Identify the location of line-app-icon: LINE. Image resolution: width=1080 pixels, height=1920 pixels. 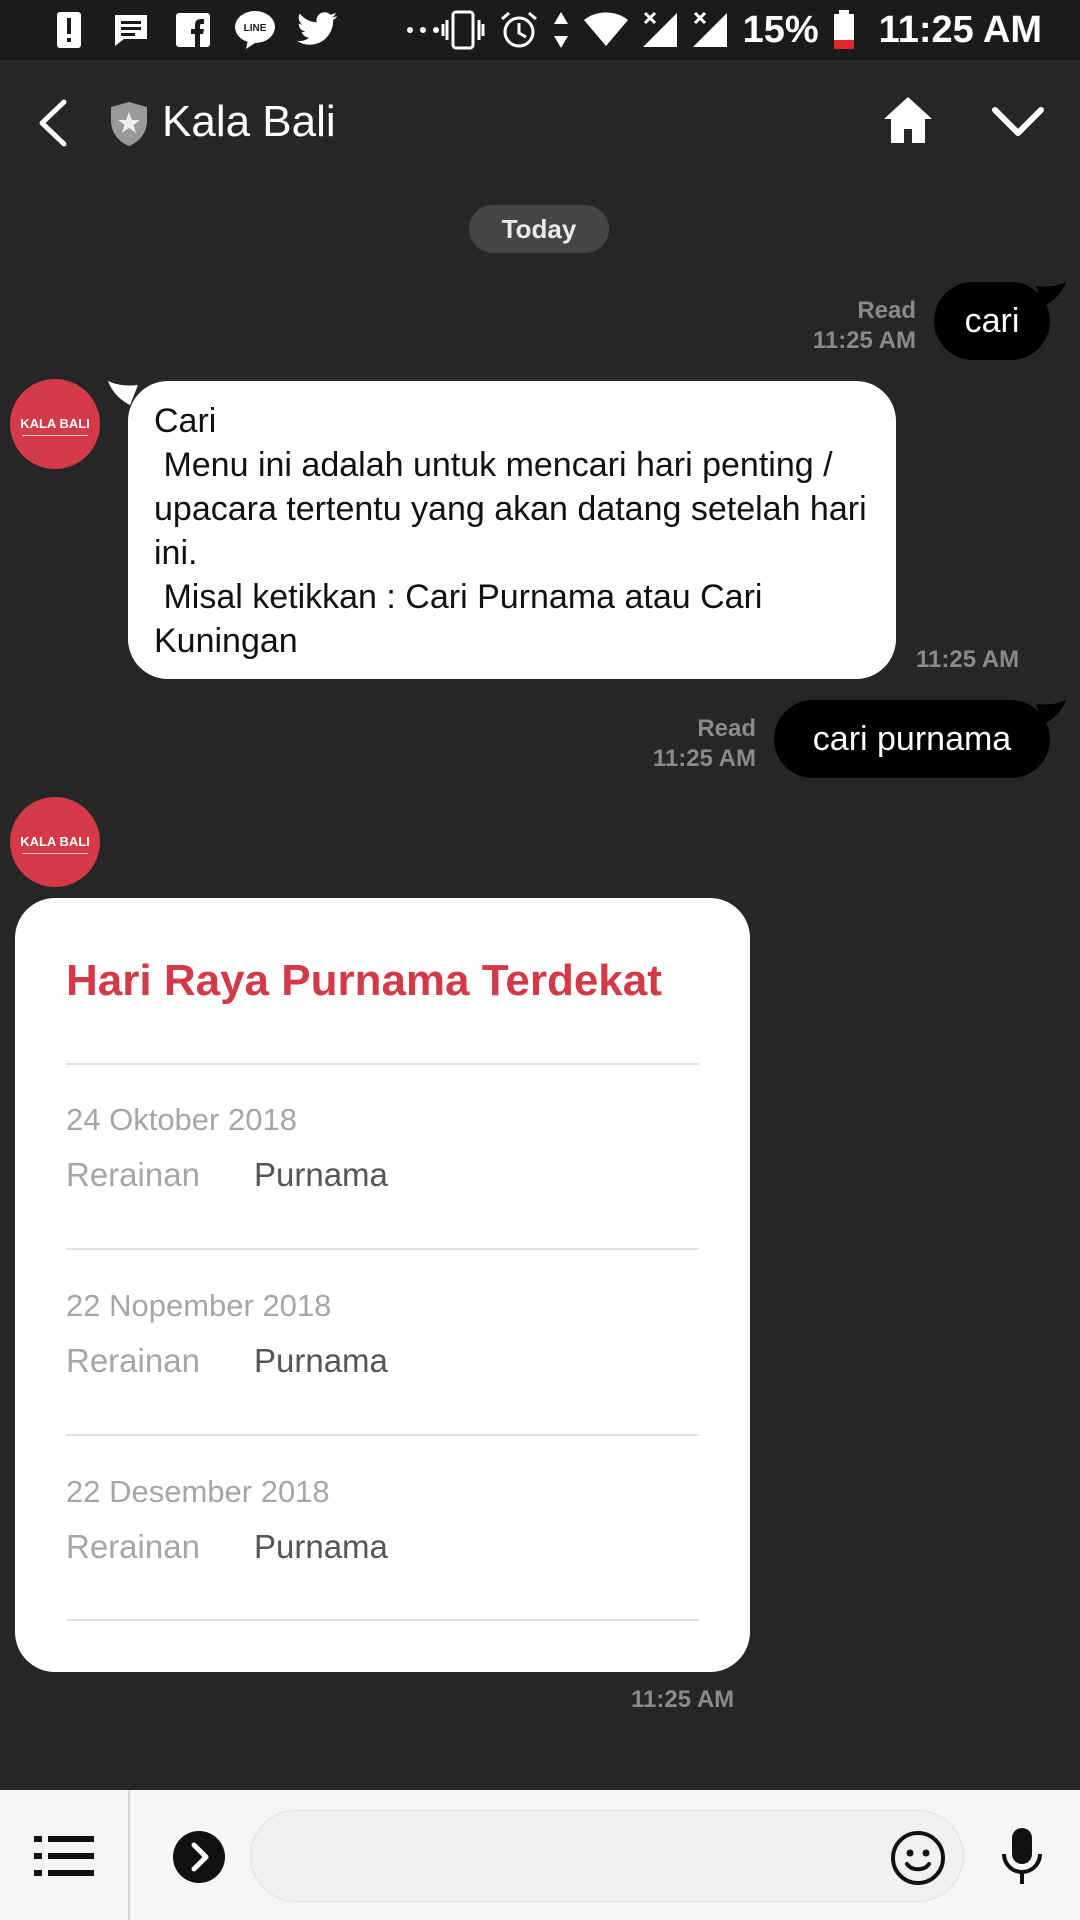
(255, 30).